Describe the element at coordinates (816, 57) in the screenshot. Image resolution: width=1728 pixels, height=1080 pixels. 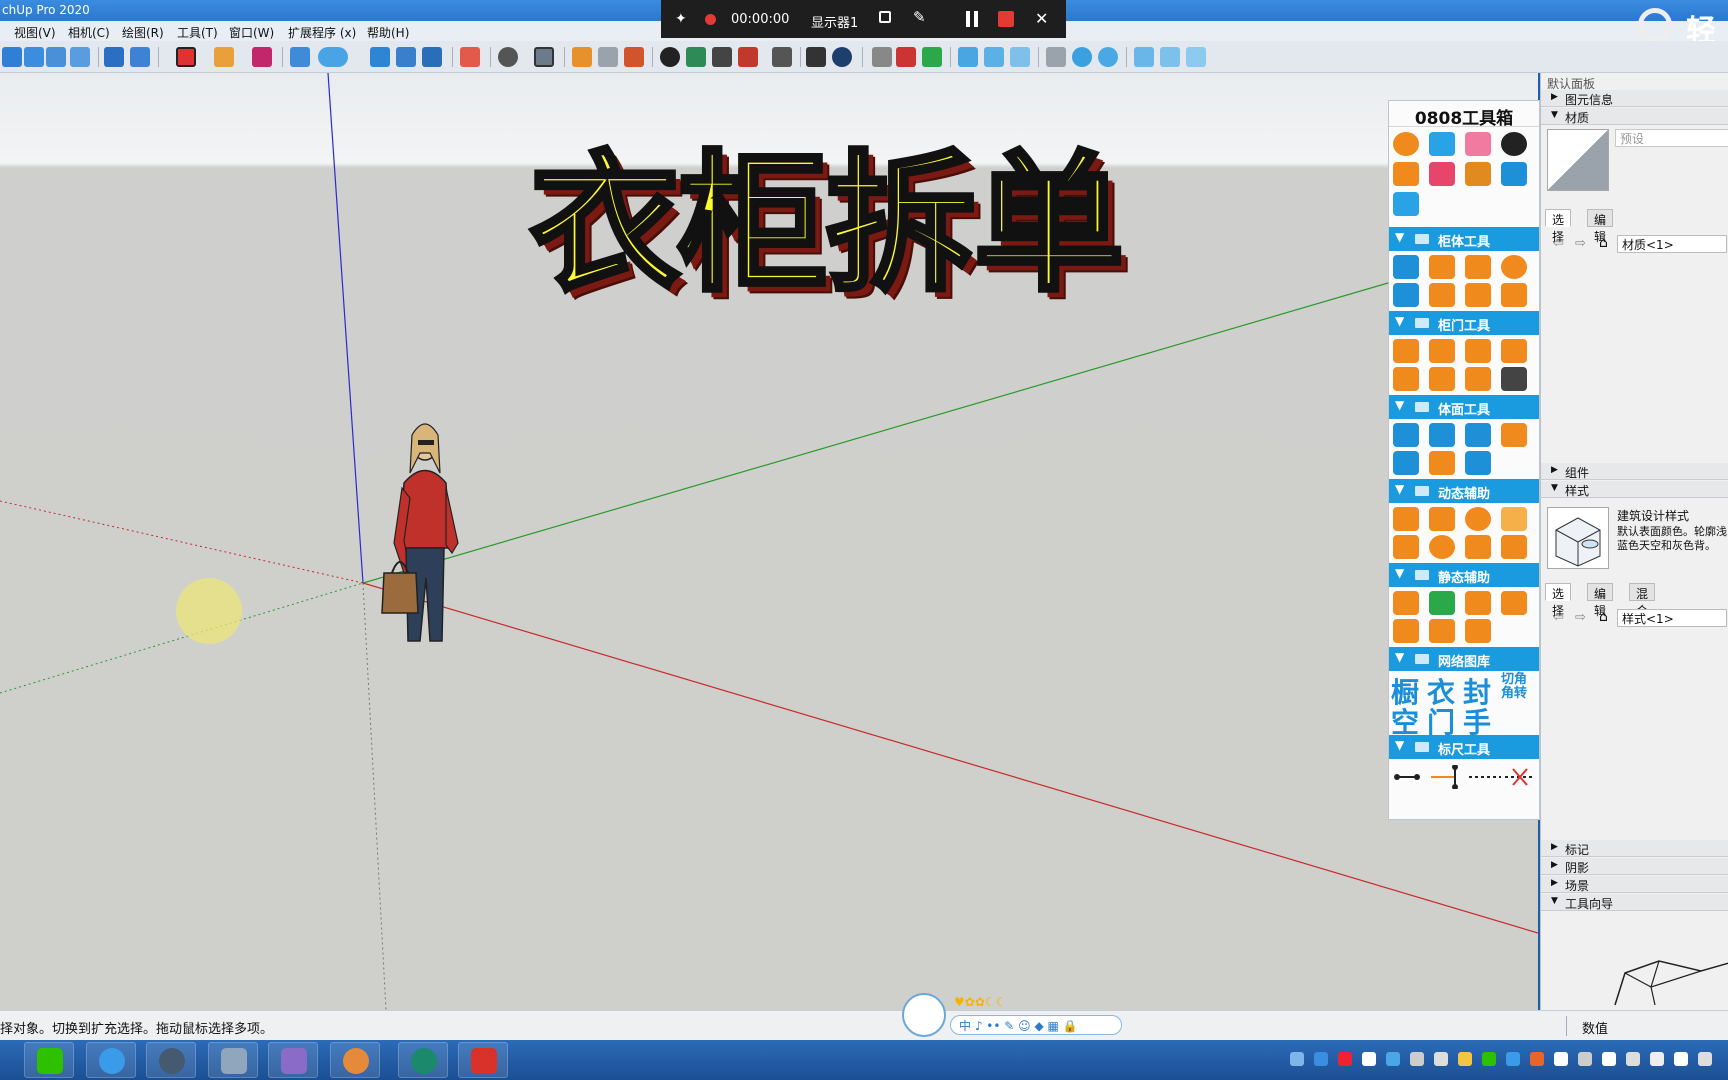
I see `mail-icon` at that location.